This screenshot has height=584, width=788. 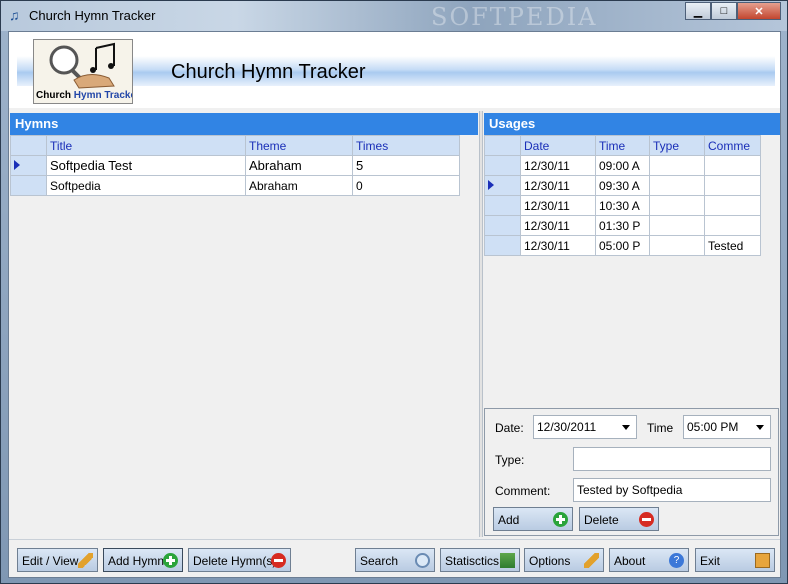 What do you see at coordinates (50, 561) in the screenshot?
I see `edit-view-label: Edit / View` at bounding box center [50, 561].